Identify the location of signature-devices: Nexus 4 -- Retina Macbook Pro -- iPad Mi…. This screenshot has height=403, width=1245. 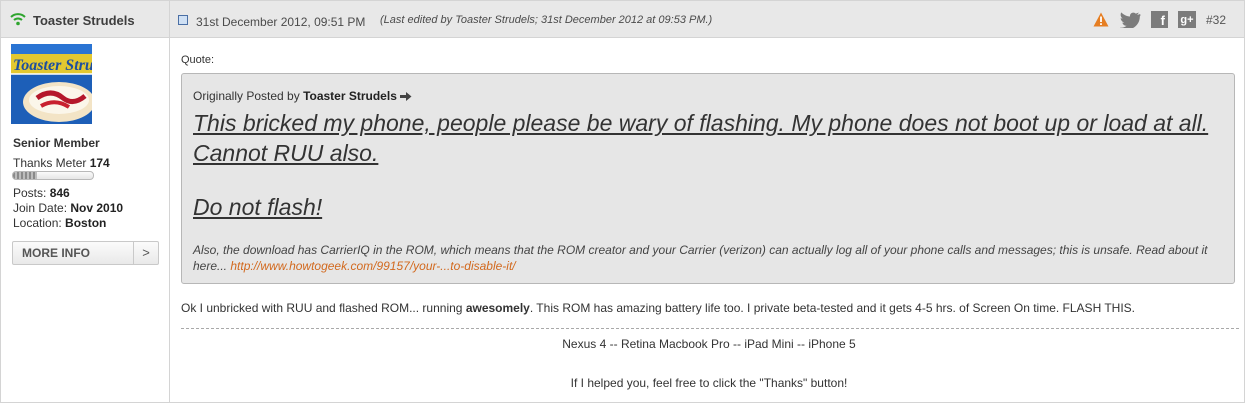
(709, 344).